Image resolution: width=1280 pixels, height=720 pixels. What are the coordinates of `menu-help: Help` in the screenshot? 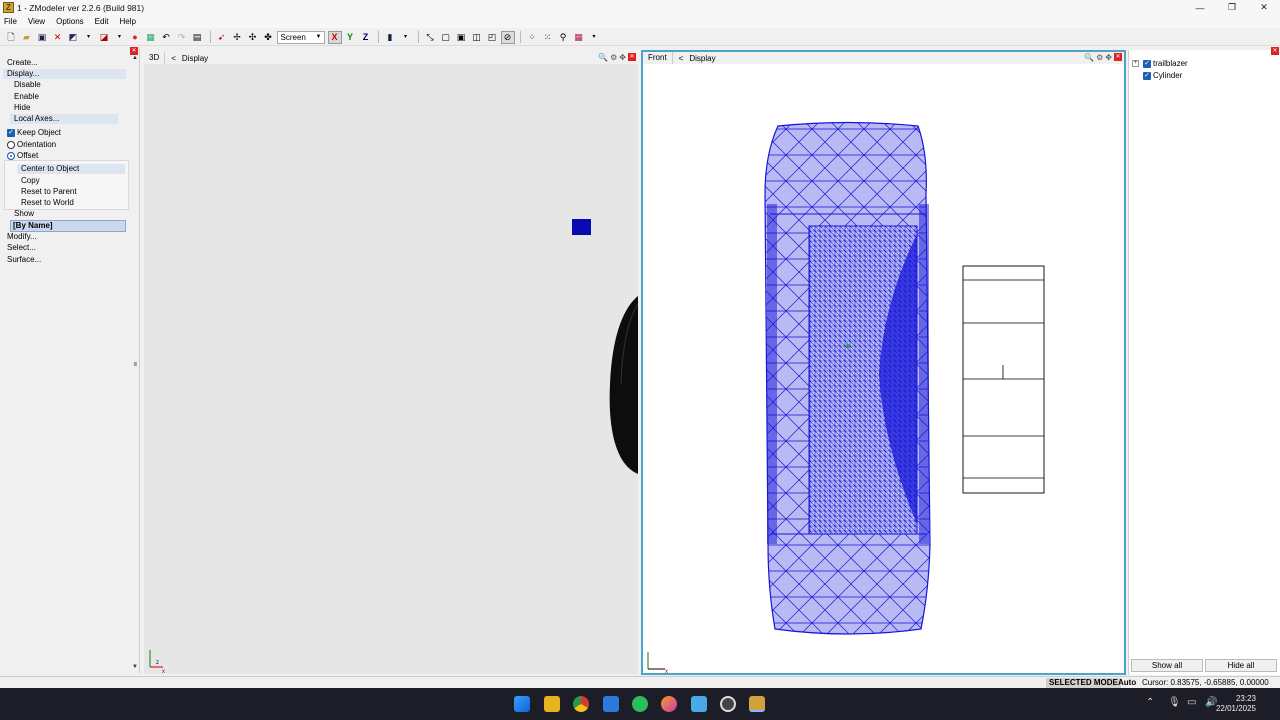 It's located at (127, 21).